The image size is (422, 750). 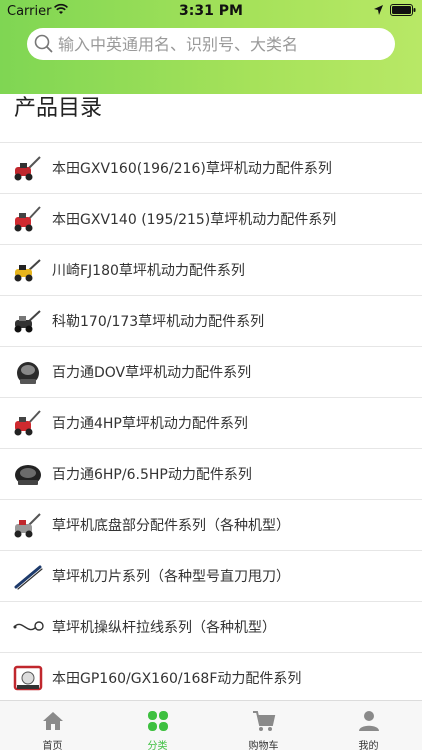 I want to click on tab-profile-label: 我的, so click(x=368, y=745).